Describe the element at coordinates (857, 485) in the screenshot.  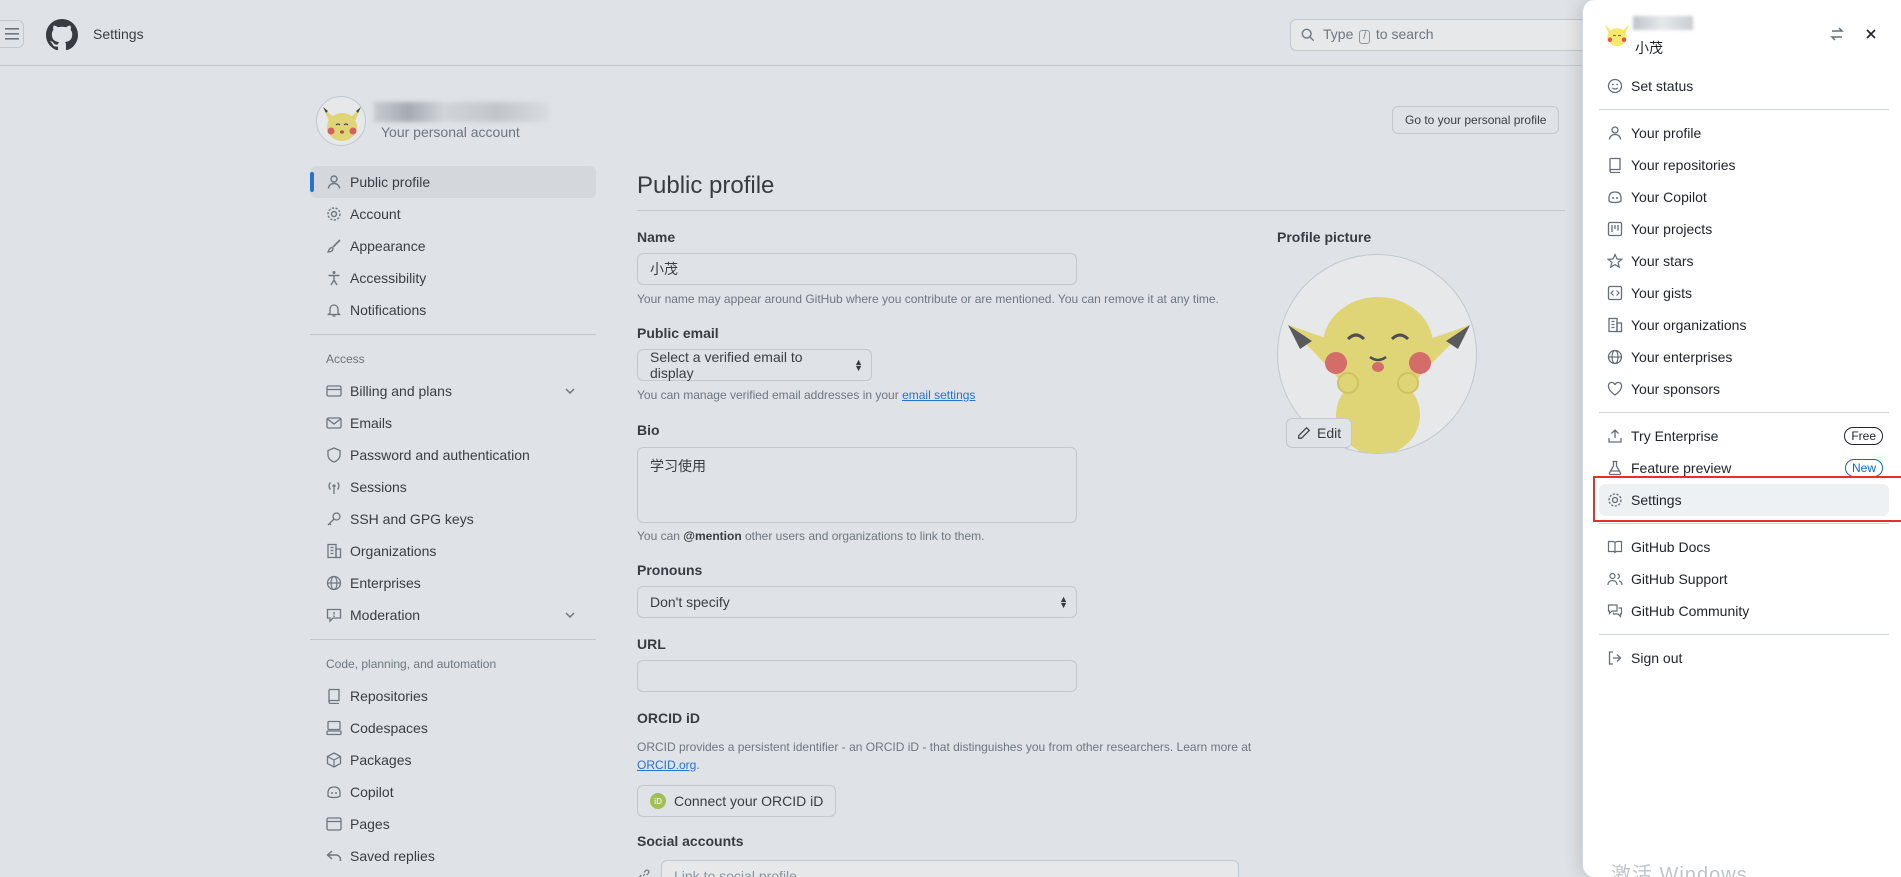
I see `bio-textarea: 学习使用` at that location.